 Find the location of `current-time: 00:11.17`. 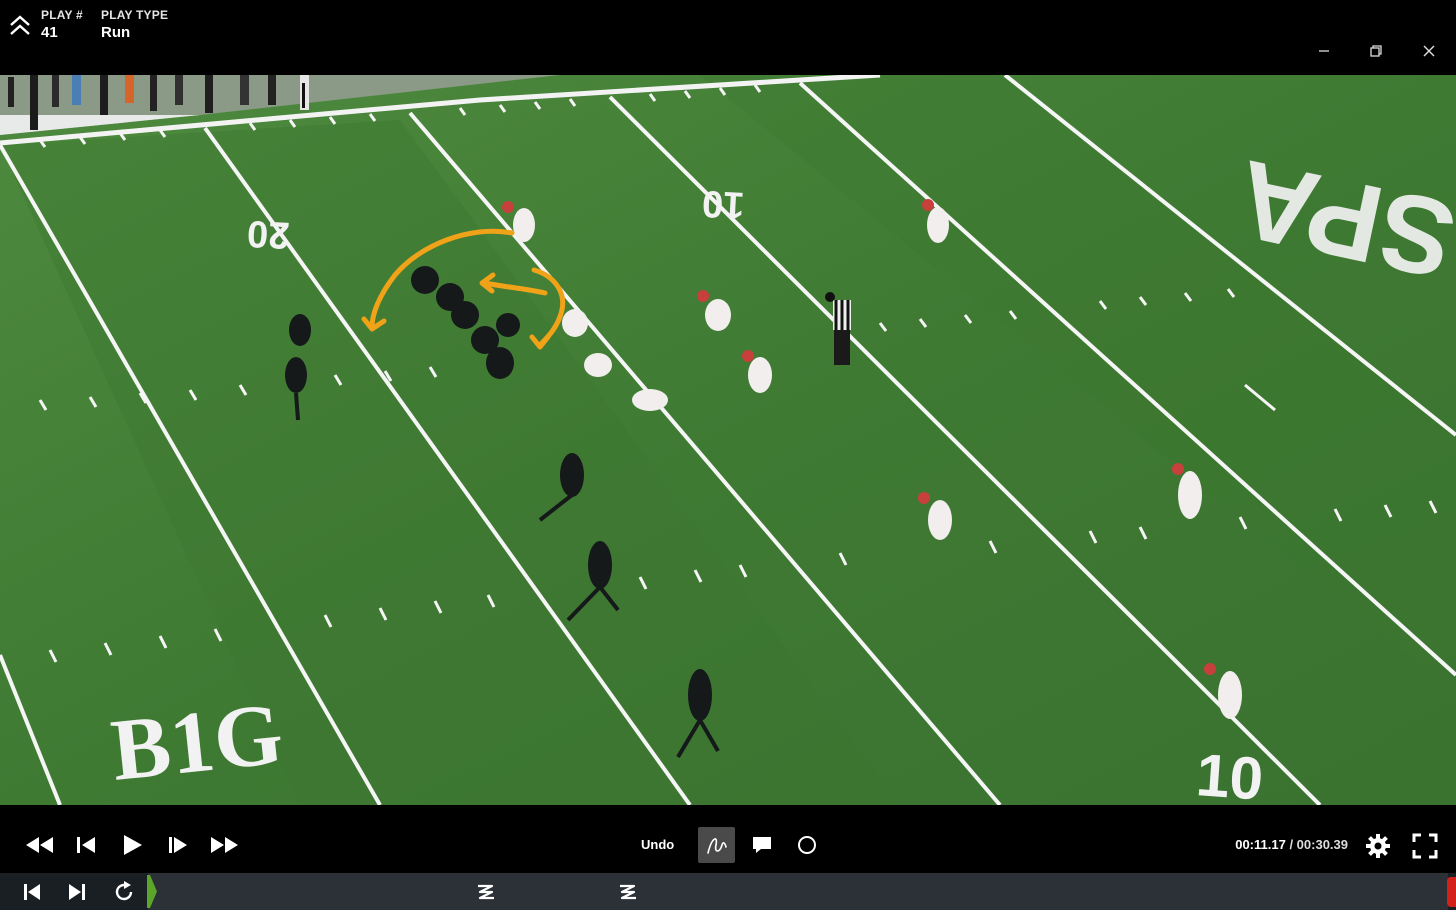

current-time: 00:11.17 is located at coordinates (1260, 844).